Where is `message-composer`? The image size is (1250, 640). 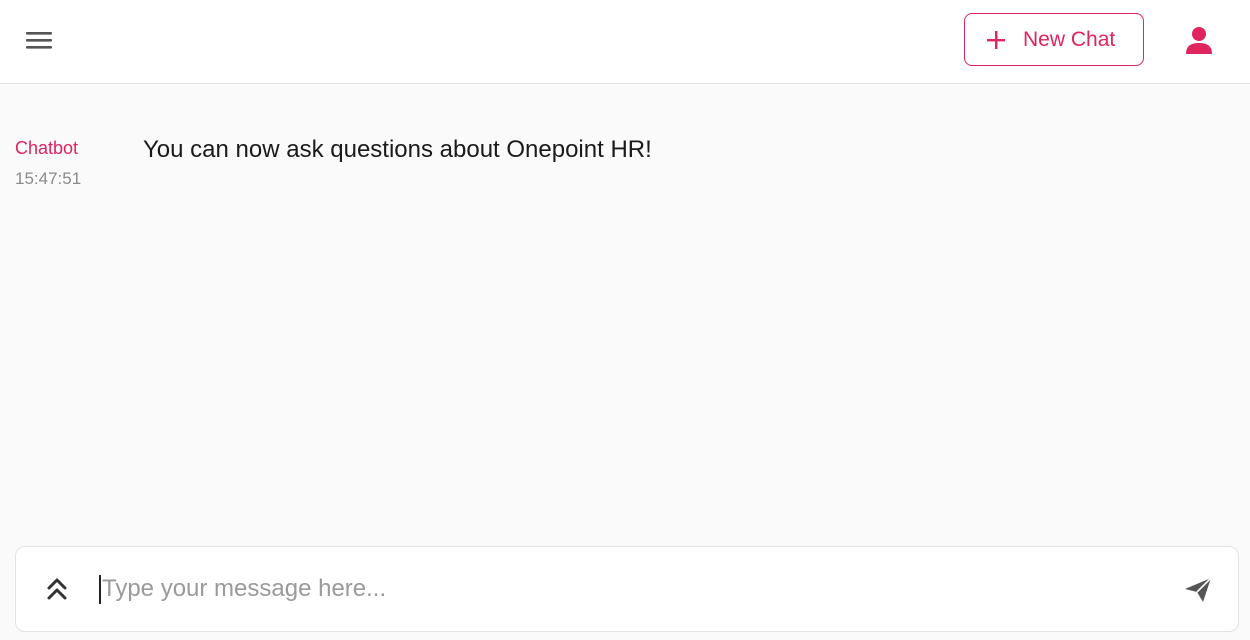 message-composer is located at coordinates (627, 589).